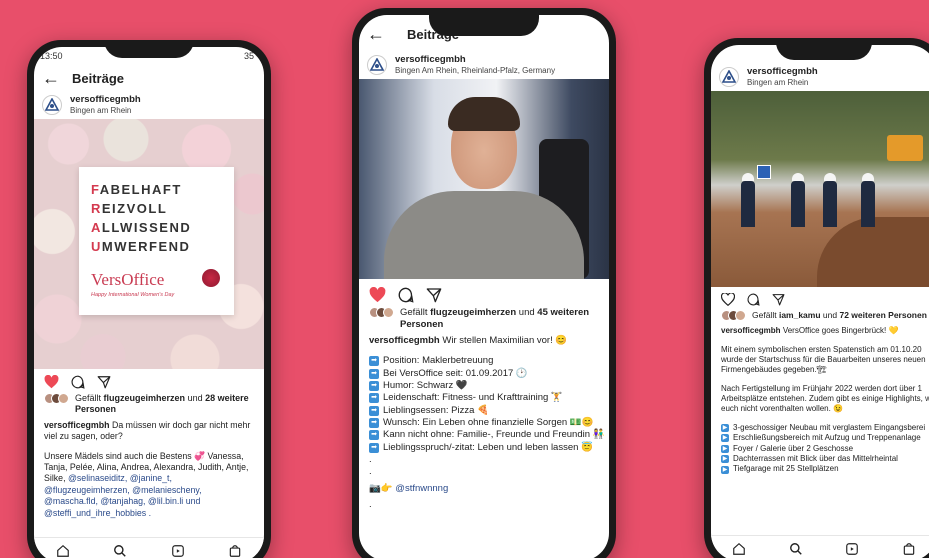 This screenshot has width=929, height=558. What do you see at coordinates (882, 315) in the screenshot?
I see `likes-count: 72 weiteren Personen` at bounding box center [882, 315].